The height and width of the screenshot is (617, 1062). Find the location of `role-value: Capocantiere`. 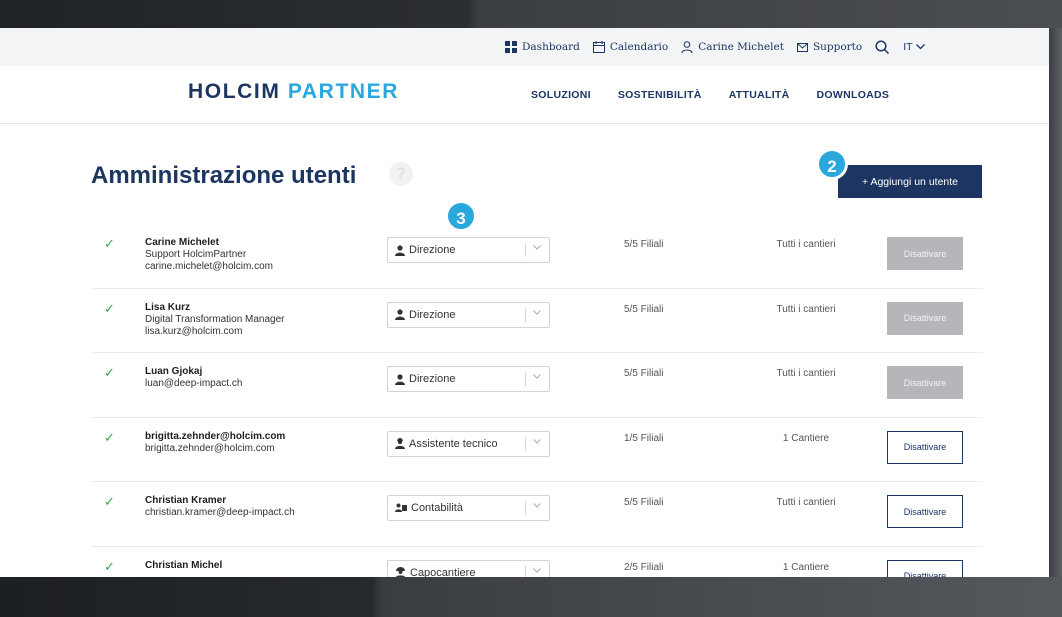

role-value: Capocantiere is located at coordinates (443, 572).